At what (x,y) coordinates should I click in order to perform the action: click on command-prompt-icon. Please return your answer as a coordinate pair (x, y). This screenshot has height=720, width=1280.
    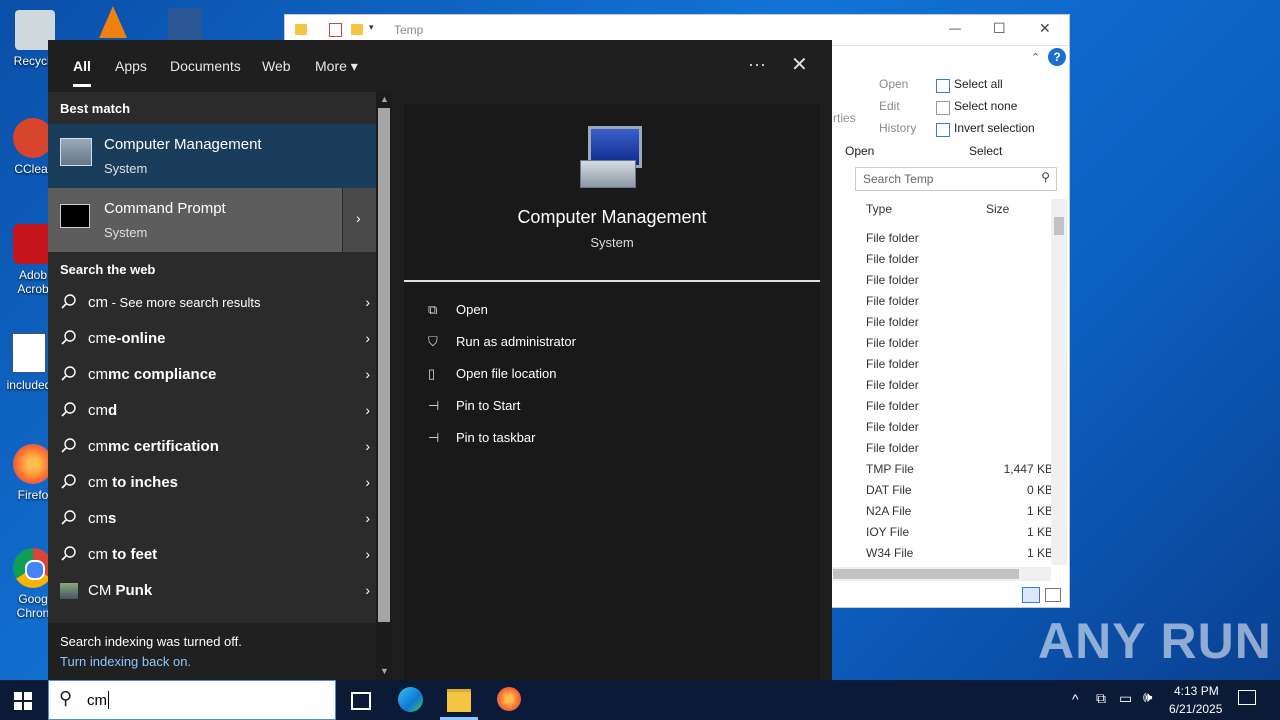
    Looking at the image, I should click on (75, 216).